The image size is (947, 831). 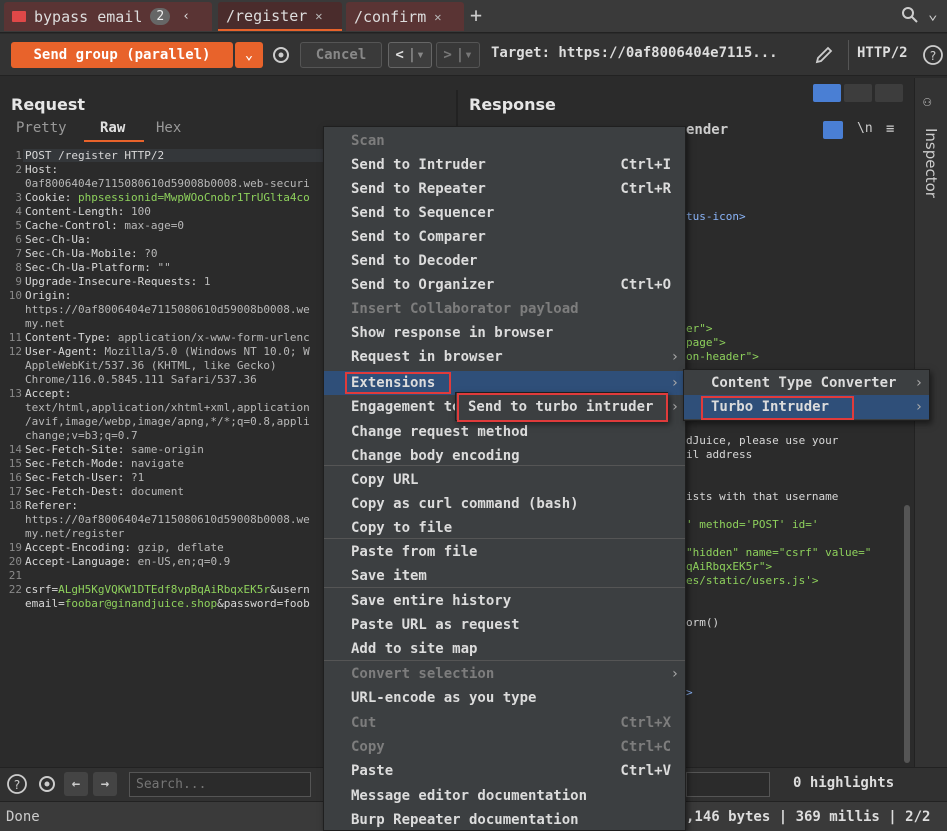 I want to click on menu-item-add-to-site-map: Add to site map, so click(x=504, y=649).